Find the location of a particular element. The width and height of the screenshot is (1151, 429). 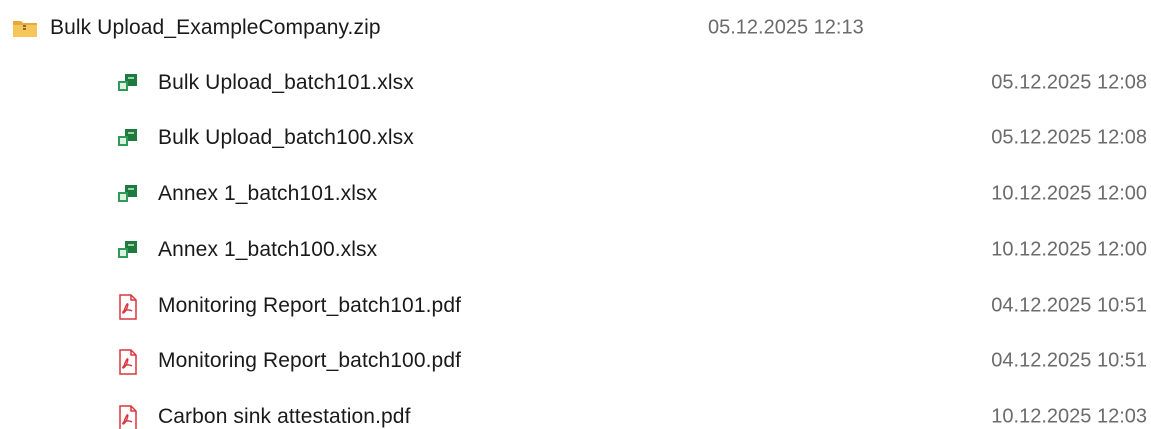

file-date-modified: 10.12.2025 12:03 is located at coordinates (1069, 416).